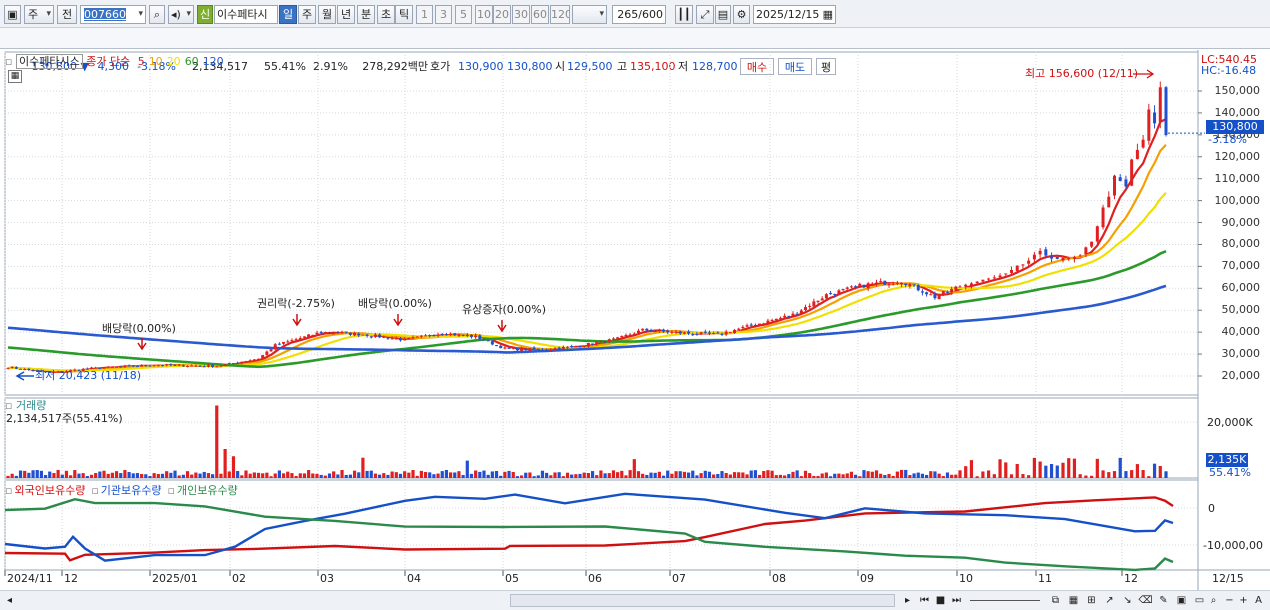  What do you see at coordinates (1243, 600) in the screenshot?
I see `zoom-in-icon: +` at bounding box center [1243, 600].